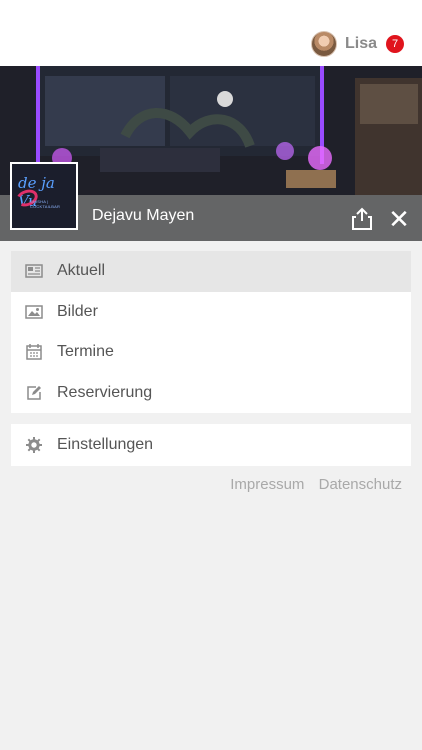 The width and height of the screenshot is (422, 750). Describe the element at coordinates (211, 352) in the screenshot. I see `menu-item-termine: Termine` at that location.